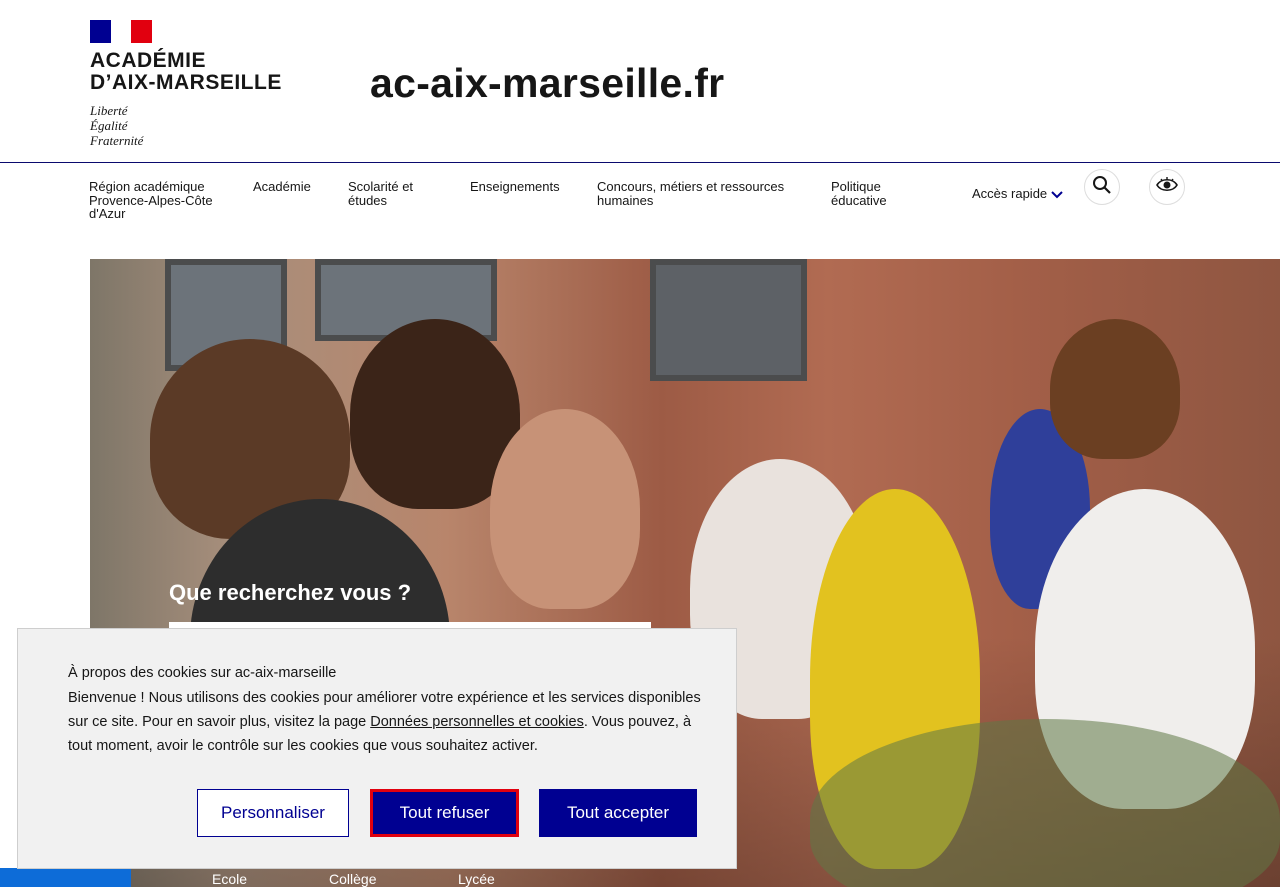 The image size is (1280, 887). What do you see at coordinates (148, 60) in the screenshot?
I see `logo-title-line1: ACADÉMIE` at bounding box center [148, 60].